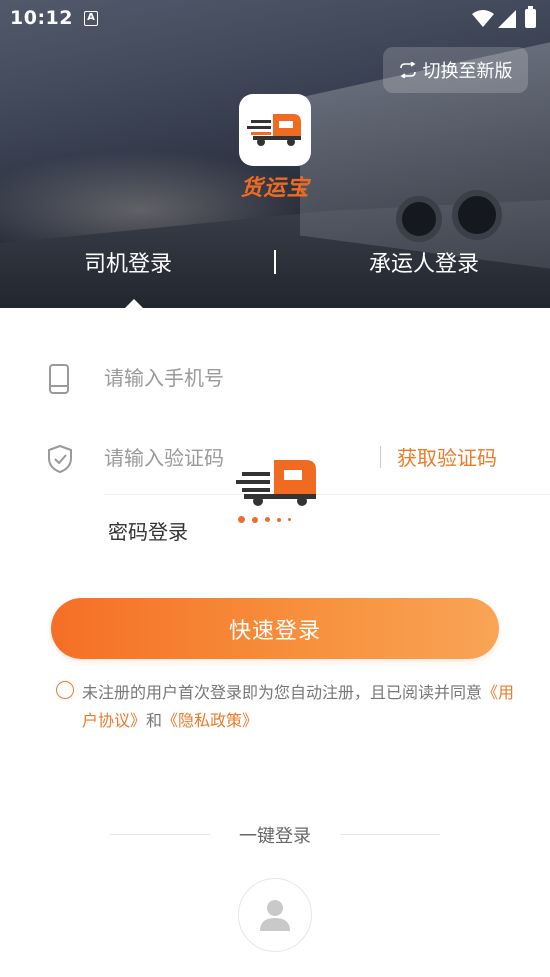  I want to click on switch-version-button: 切换至新版, so click(455, 70).